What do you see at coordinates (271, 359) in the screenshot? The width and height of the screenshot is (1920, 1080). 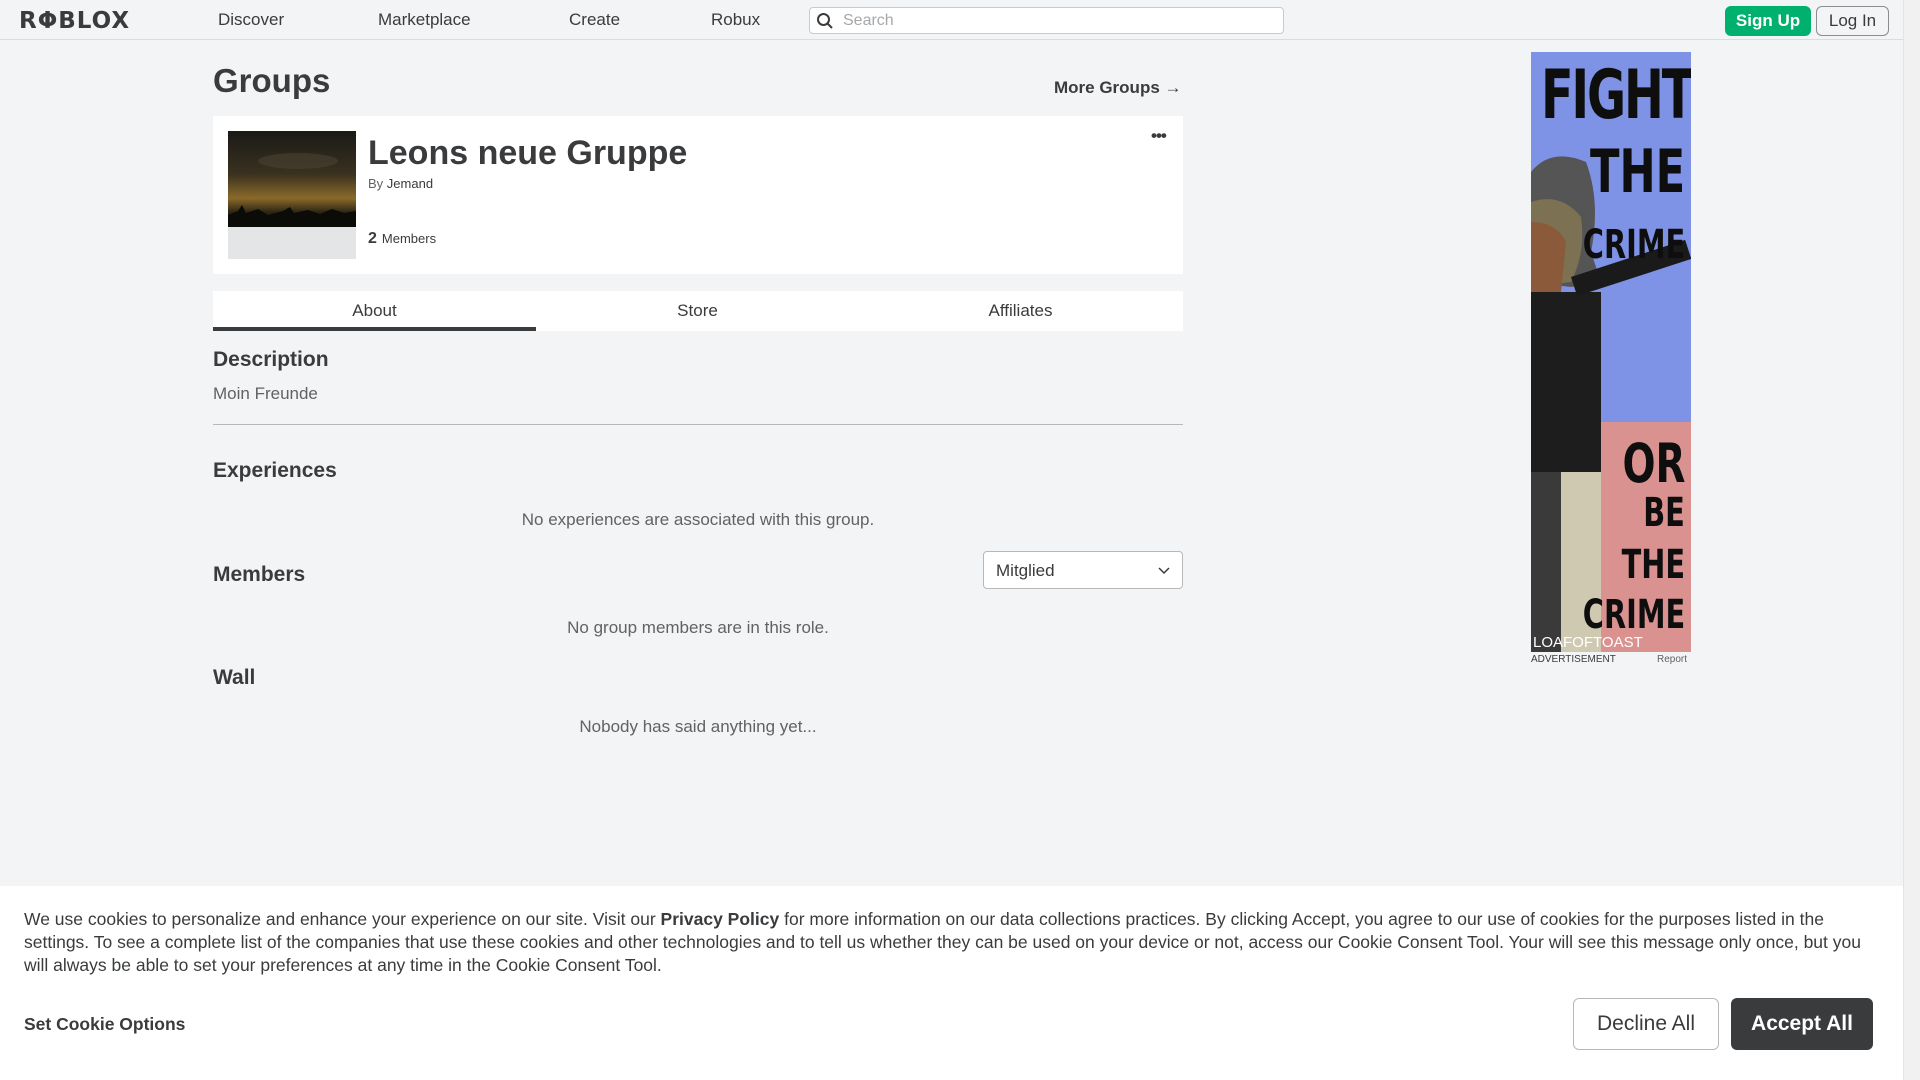 I see `description-heading: Description` at bounding box center [271, 359].